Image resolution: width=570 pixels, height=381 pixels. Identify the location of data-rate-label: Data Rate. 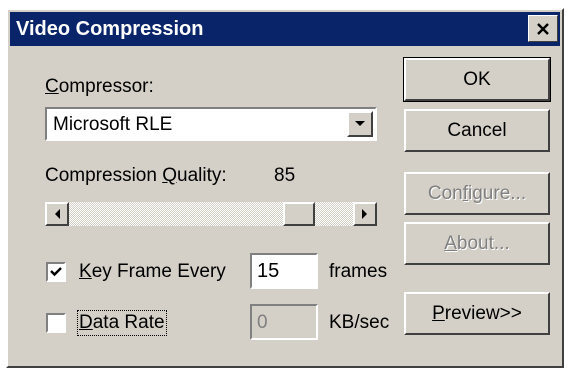
(122, 323).